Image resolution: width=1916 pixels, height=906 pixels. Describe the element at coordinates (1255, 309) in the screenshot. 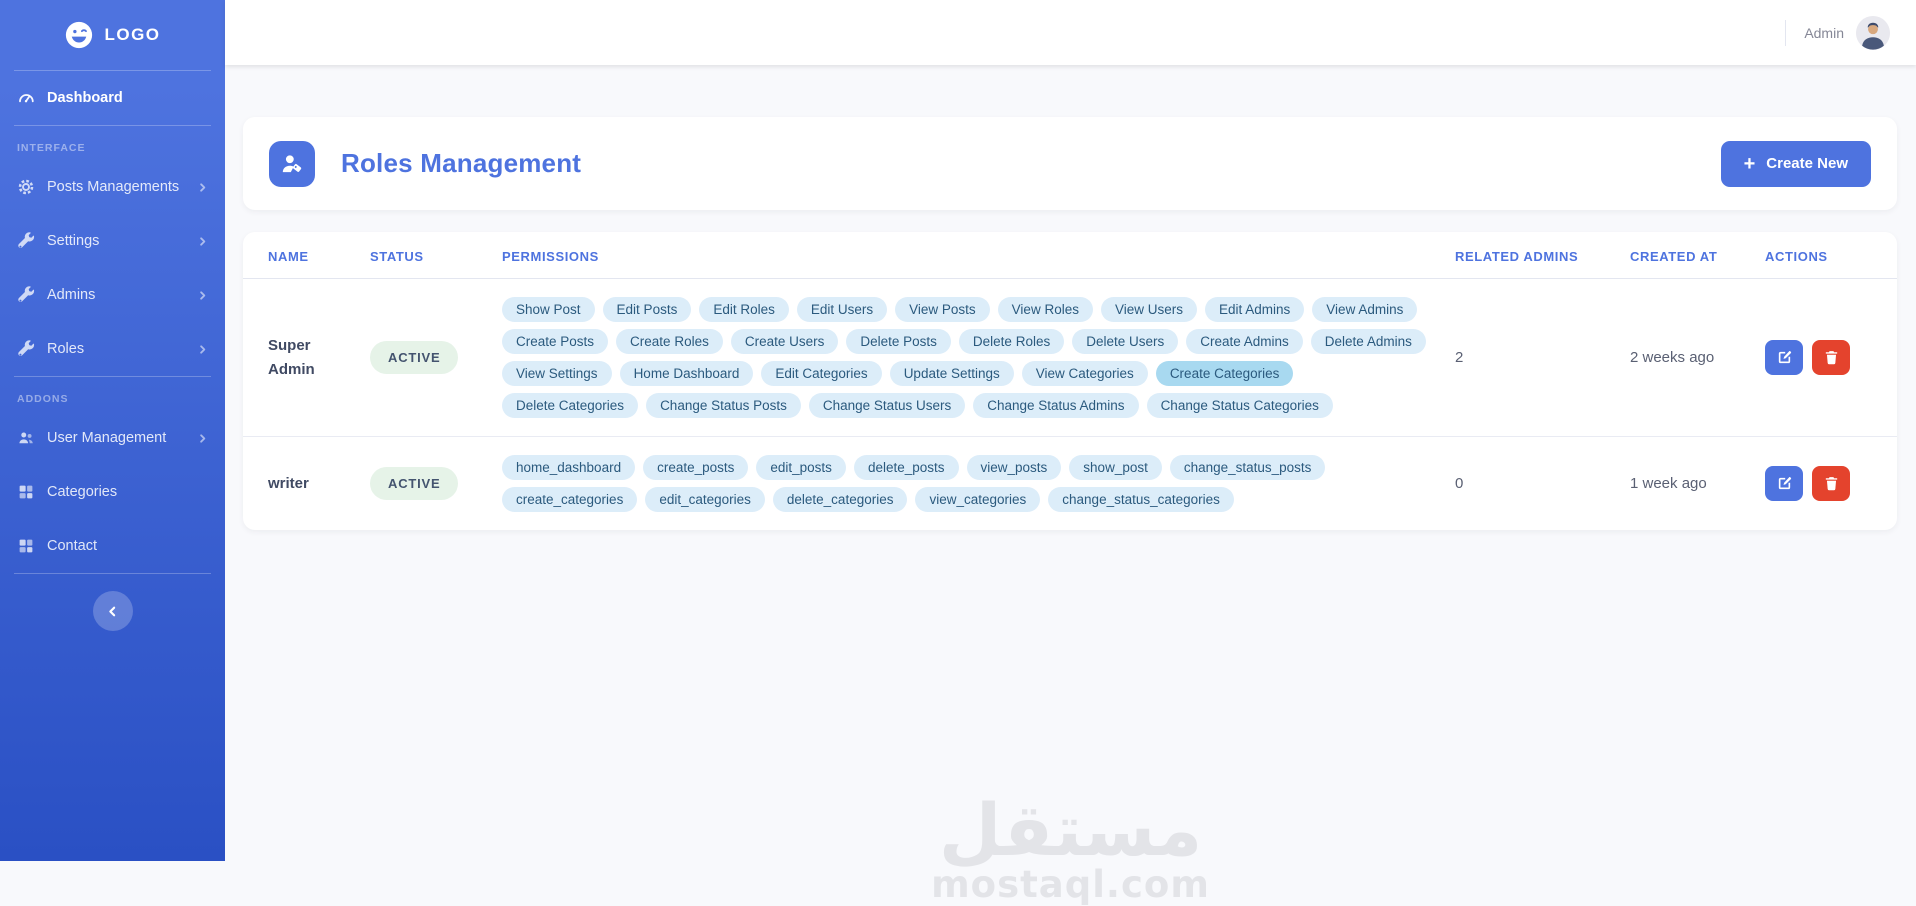

I see `permission-pill: Edit Admins` at that location.